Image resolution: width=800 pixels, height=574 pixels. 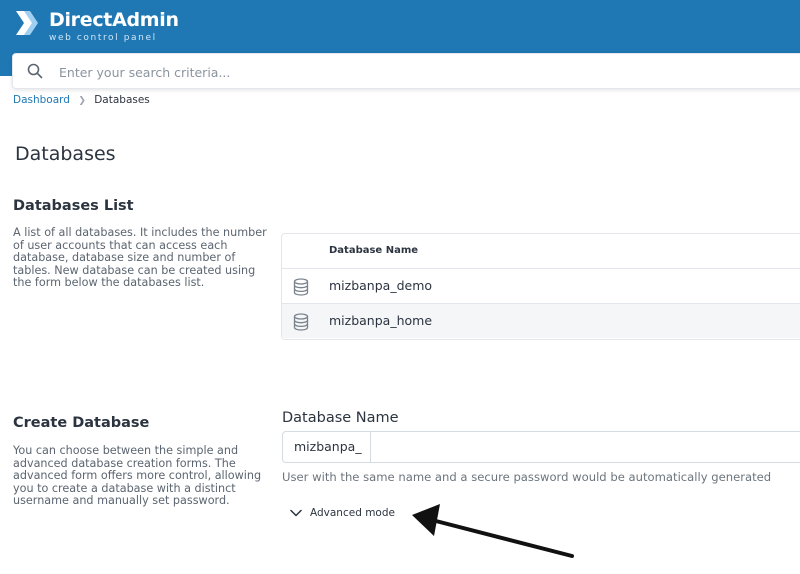 I want to click on page-title: Databases, so click(x=65, y=154).